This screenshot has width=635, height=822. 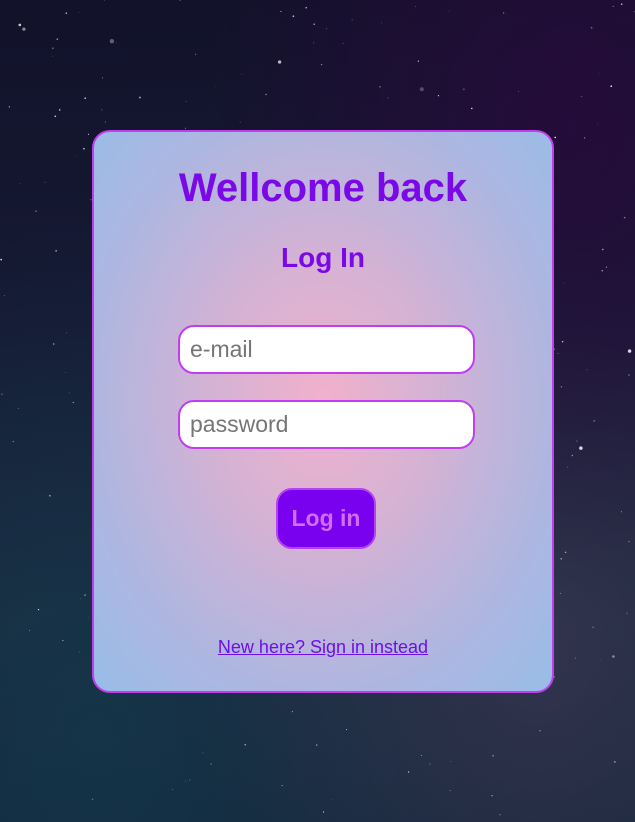 I want to click on login-subtitle: Log In, so click(x=323, y=257).